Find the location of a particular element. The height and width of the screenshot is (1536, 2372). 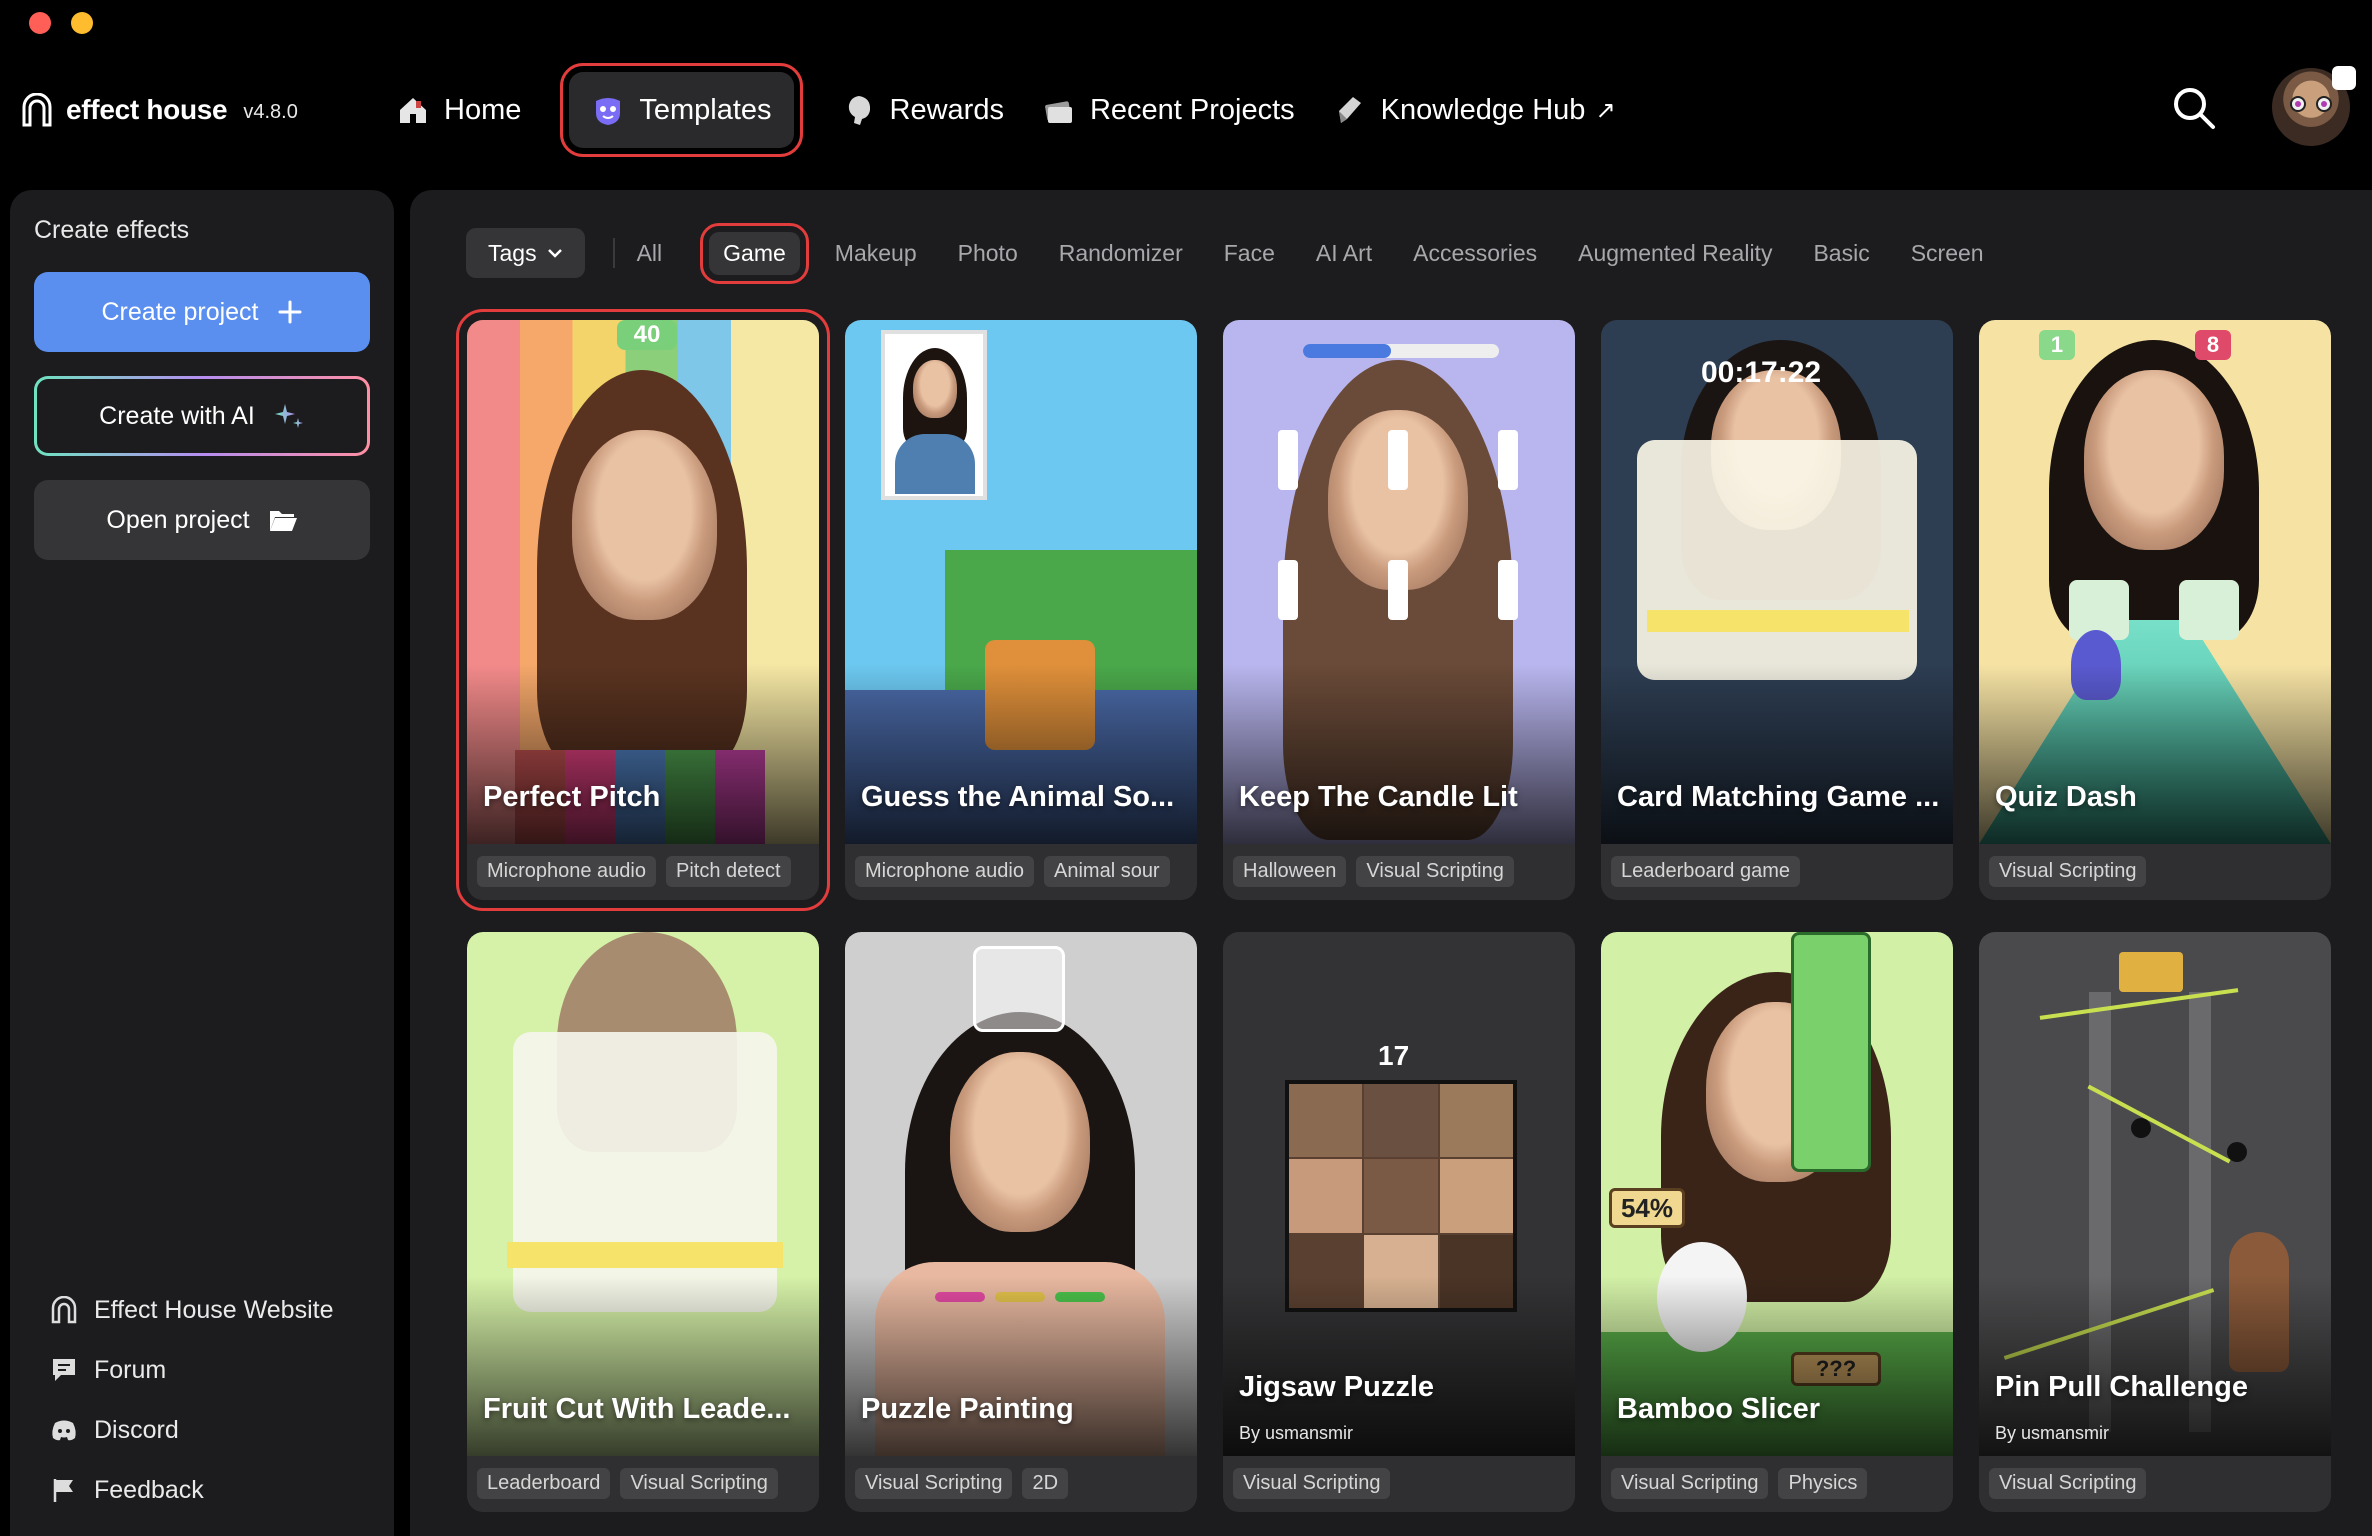

create-project-button: Create project is located at coordinates (202, 312).